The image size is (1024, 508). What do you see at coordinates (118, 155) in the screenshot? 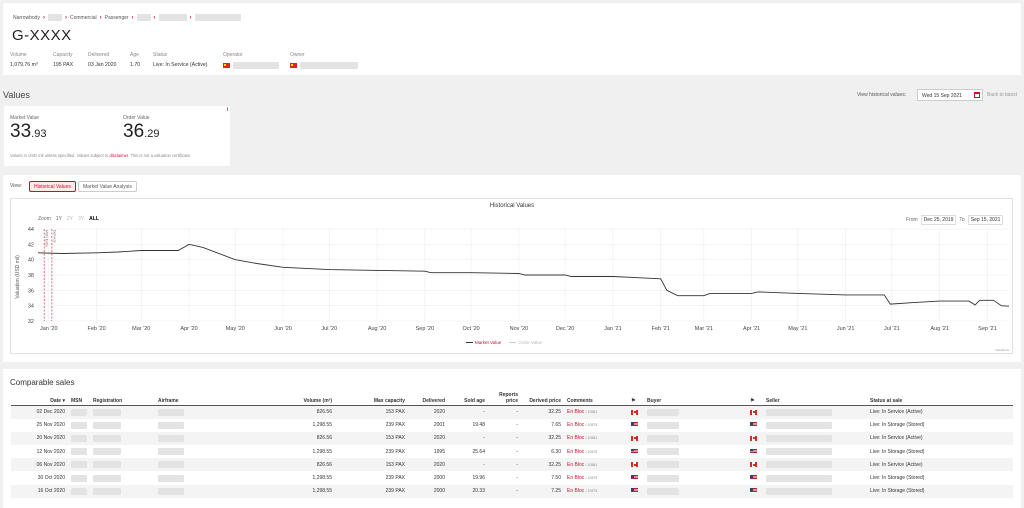
I see `disclaimer-link: disclaimer` at bounding box center [118, 155].